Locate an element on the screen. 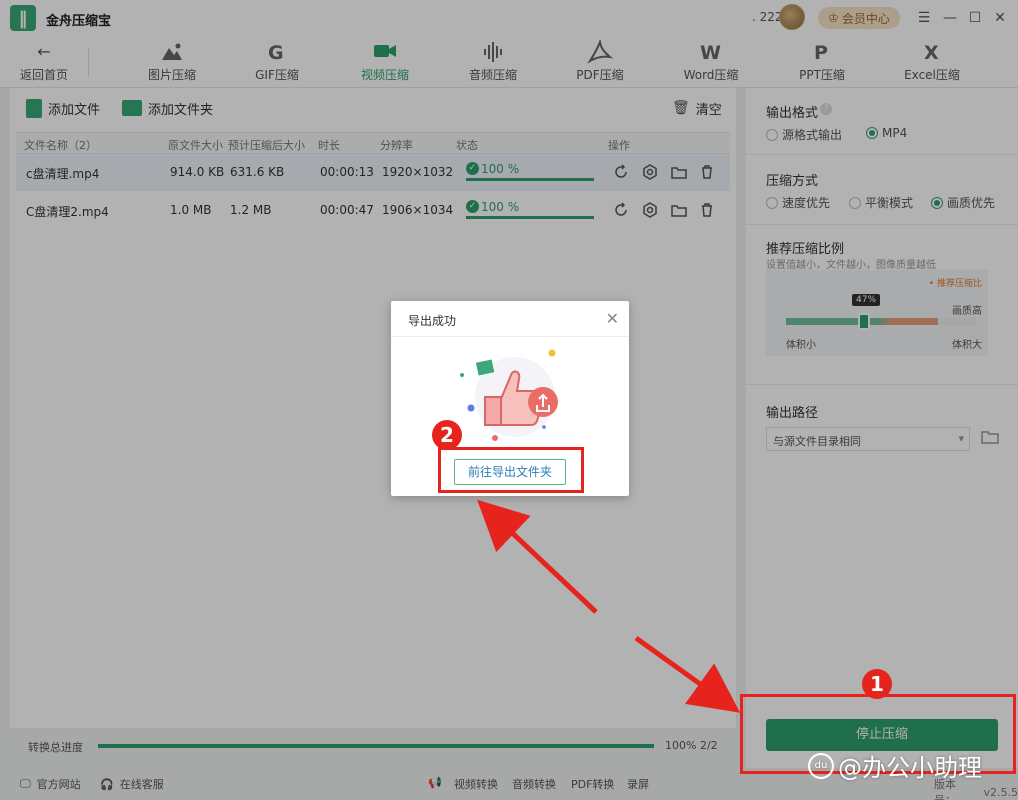 The width and height of the screenshot is (1018, 800). watermark: du @办公小助理 is located at coordinates (895, 765).